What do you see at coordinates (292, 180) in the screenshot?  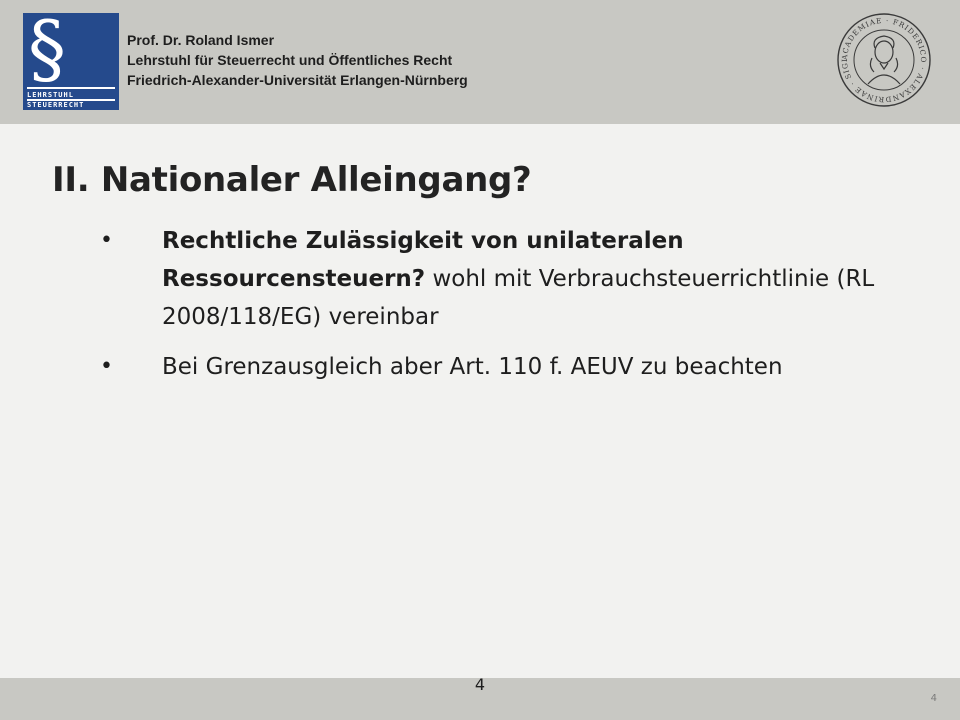 I see `slide-title: II. Nationaler Alleingang?` at bounding box center [292, 180].